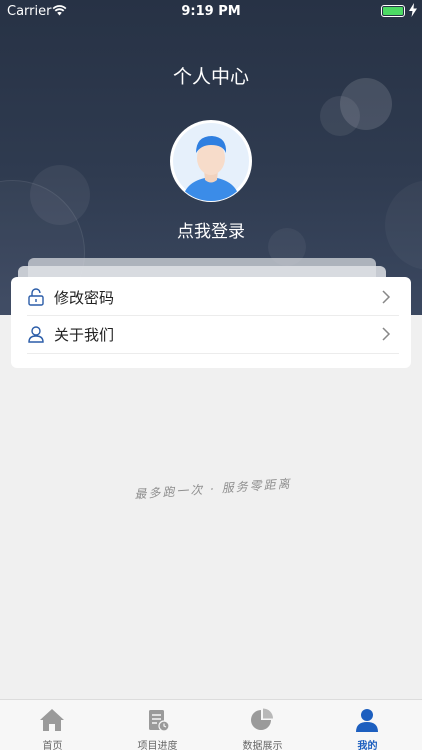 The height and width of the screenshot is (750, 422). Describe the element at coordinates (52, 720) in the screenshot. I see `home-icon` at that location.